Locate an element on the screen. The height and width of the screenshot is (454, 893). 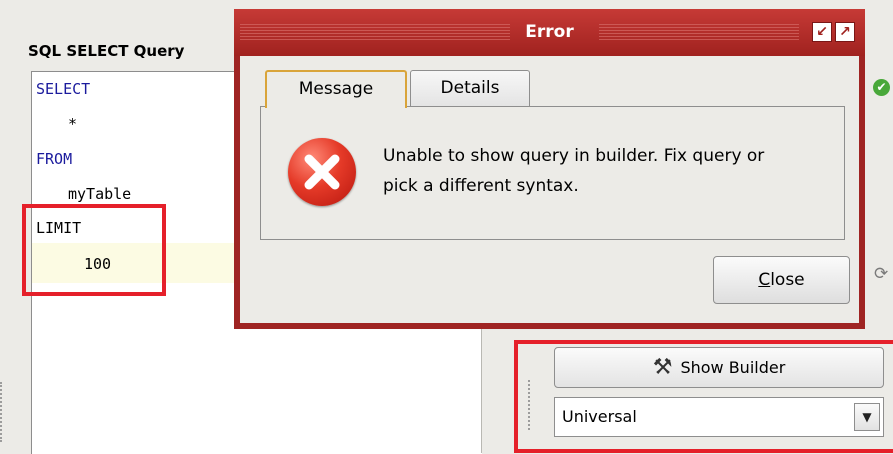
builder-annotation-box is located at coordinates (703, 396).